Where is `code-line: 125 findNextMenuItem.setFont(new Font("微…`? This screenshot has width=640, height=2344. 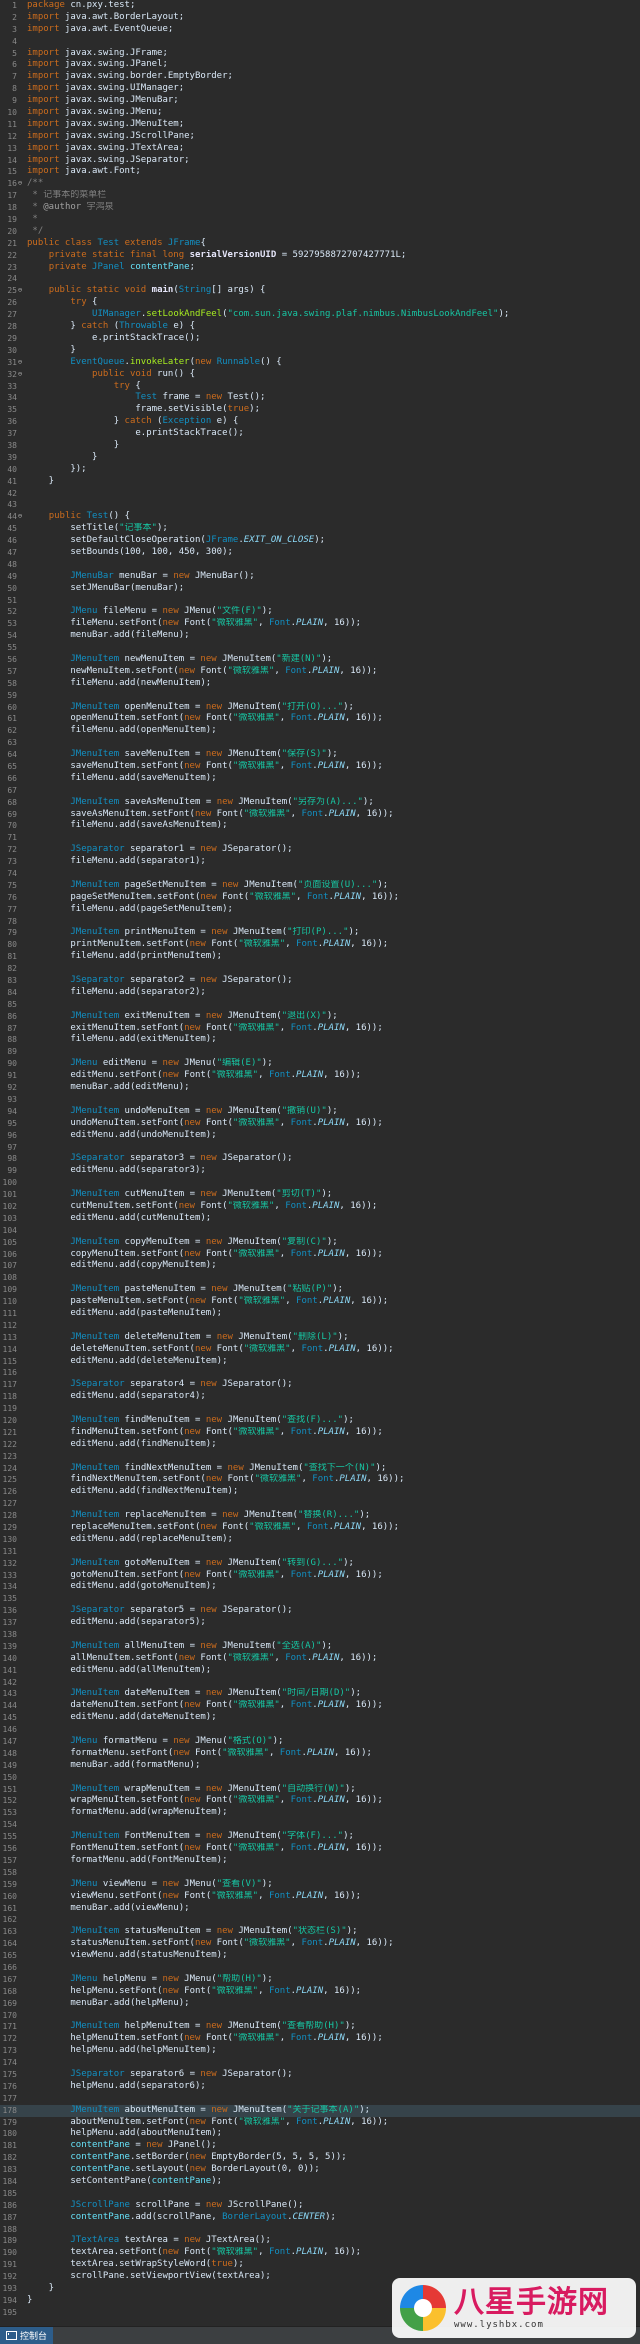
code-line: 125 findNextMenuItem.setFont(new Font("微… is located at coordinates (320, 1480).